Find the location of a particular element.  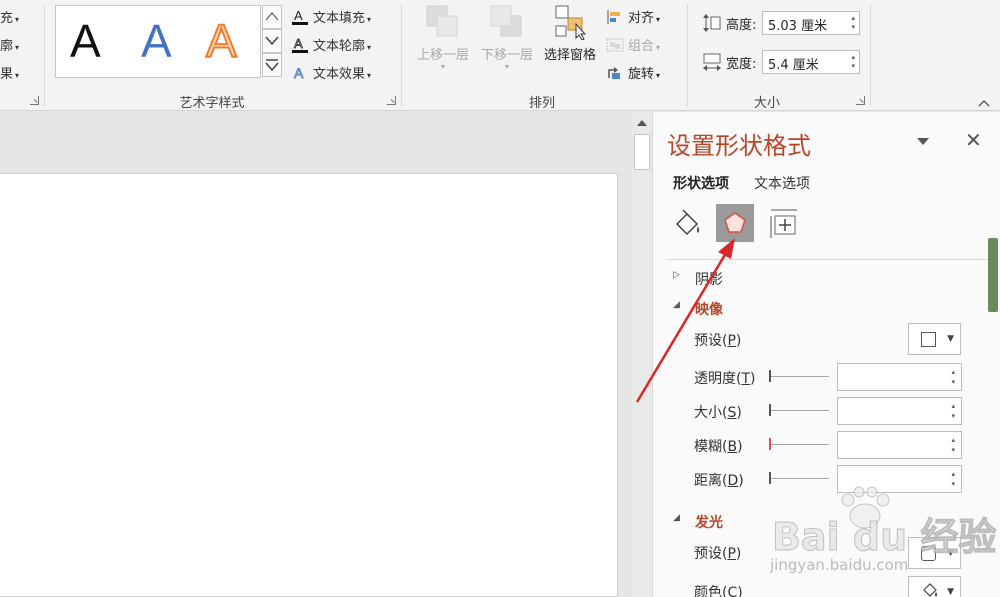

pane-title: 设置形状格式 is located at coordinates (739, 146).